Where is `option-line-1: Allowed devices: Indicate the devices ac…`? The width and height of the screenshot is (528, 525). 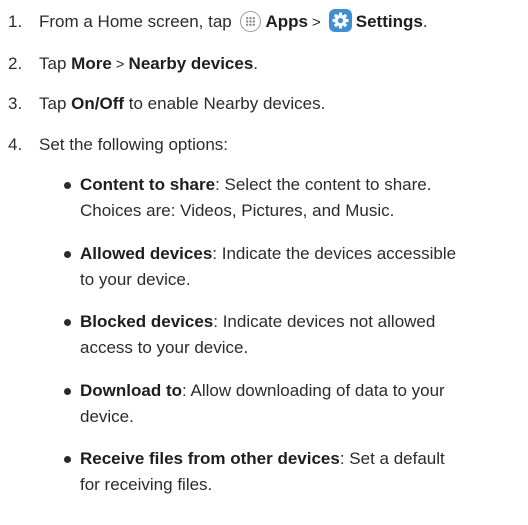 option-line-1: Allowed devices: Indicate the devices ac… is located at coordinates (303, 254).